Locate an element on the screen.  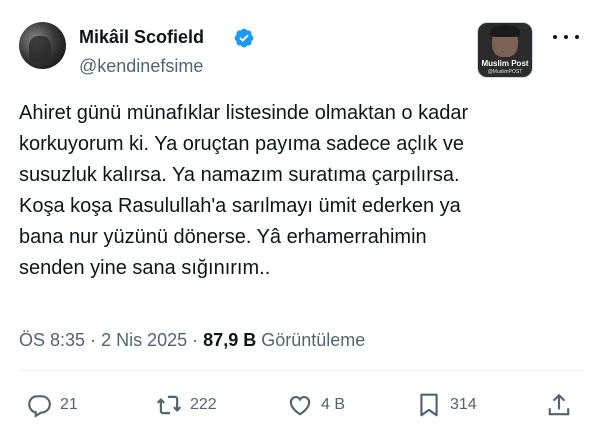
like-button: 4 B is located at coordinates (316, 405).